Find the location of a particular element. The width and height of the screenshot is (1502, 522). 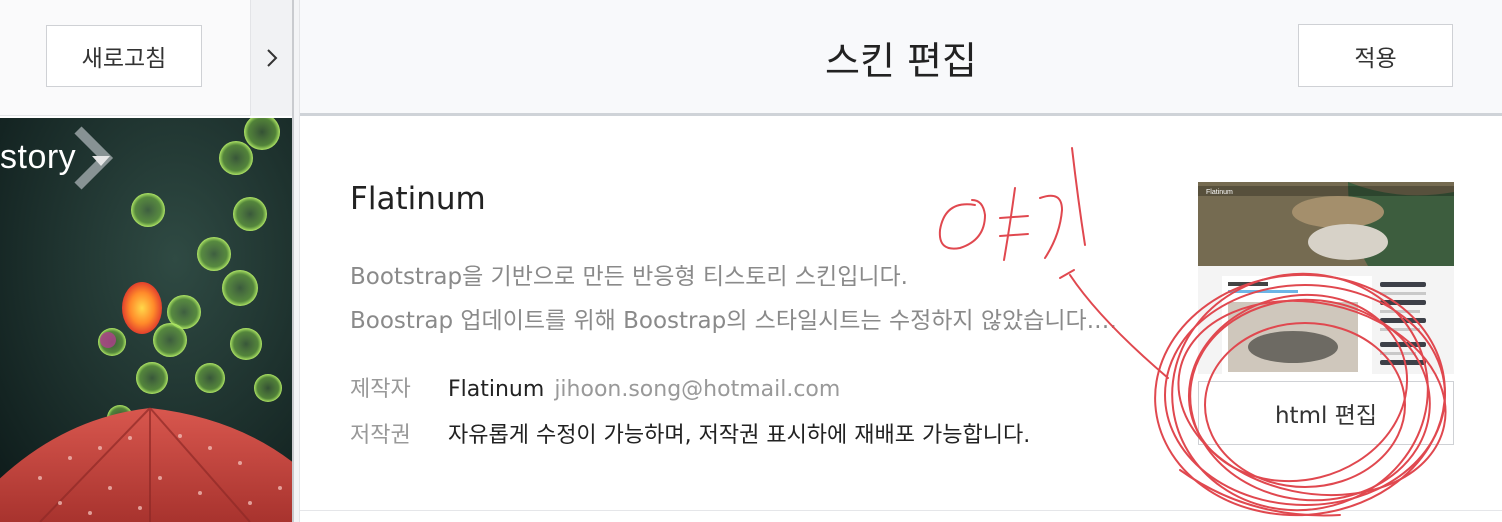

skin-thumbnail: Flatinum is located at coordinates (1326, 278).